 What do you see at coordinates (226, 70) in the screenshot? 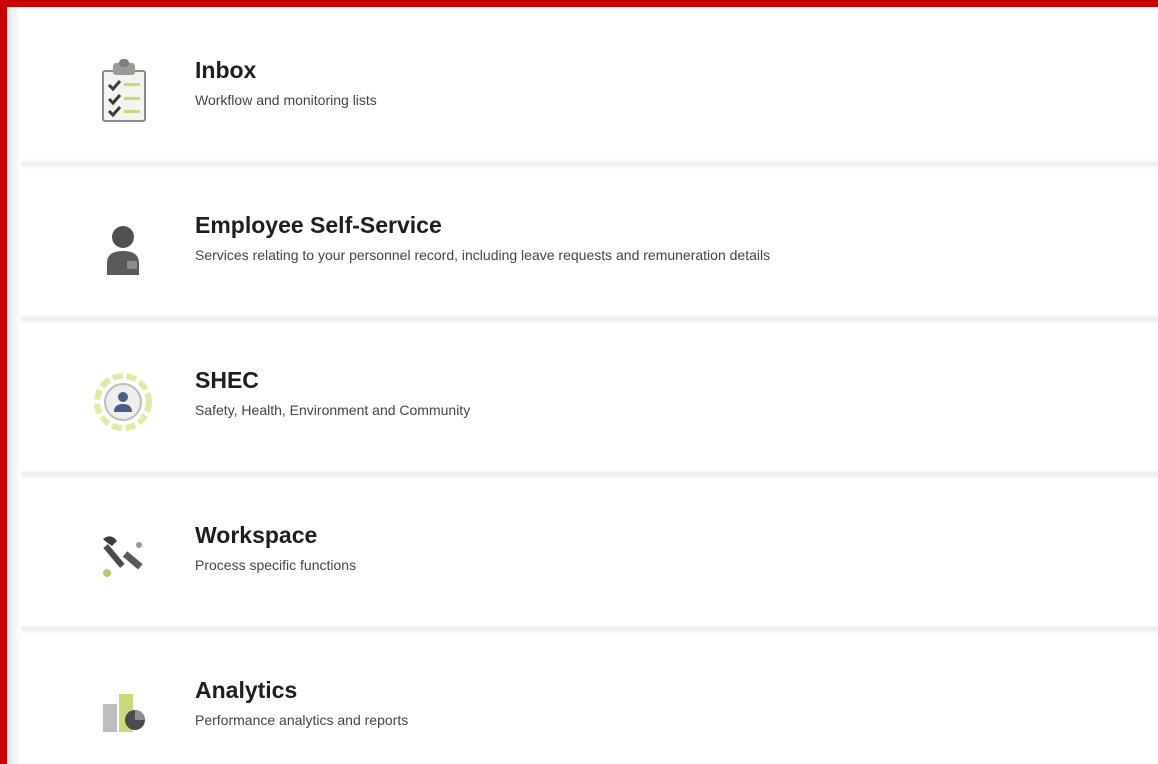
I see `menu-item-title: Inbox` at bounding box center [226, 70].